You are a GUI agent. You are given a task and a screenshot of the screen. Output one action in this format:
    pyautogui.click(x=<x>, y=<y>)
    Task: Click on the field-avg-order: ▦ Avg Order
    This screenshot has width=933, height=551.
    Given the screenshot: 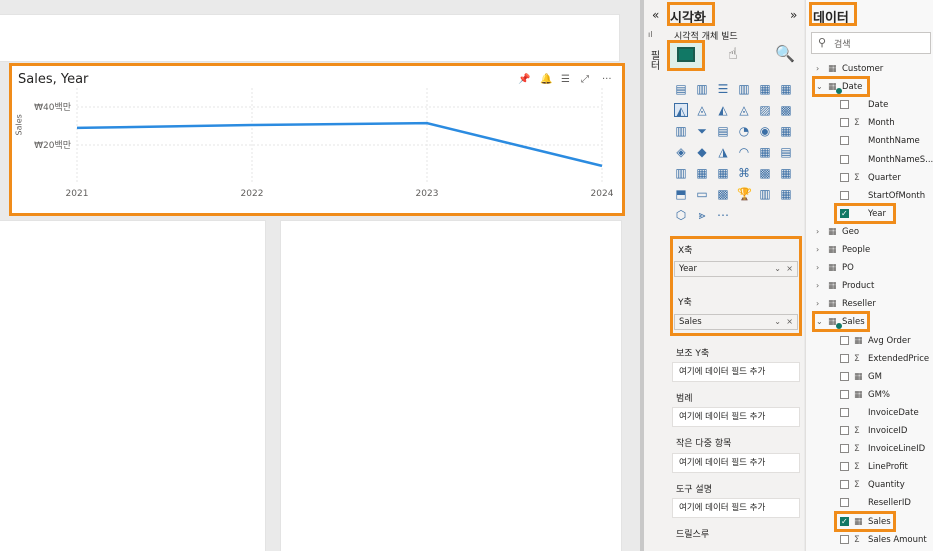 What is the action you would take?
    pyautogui.click(x=869, y=341)
    